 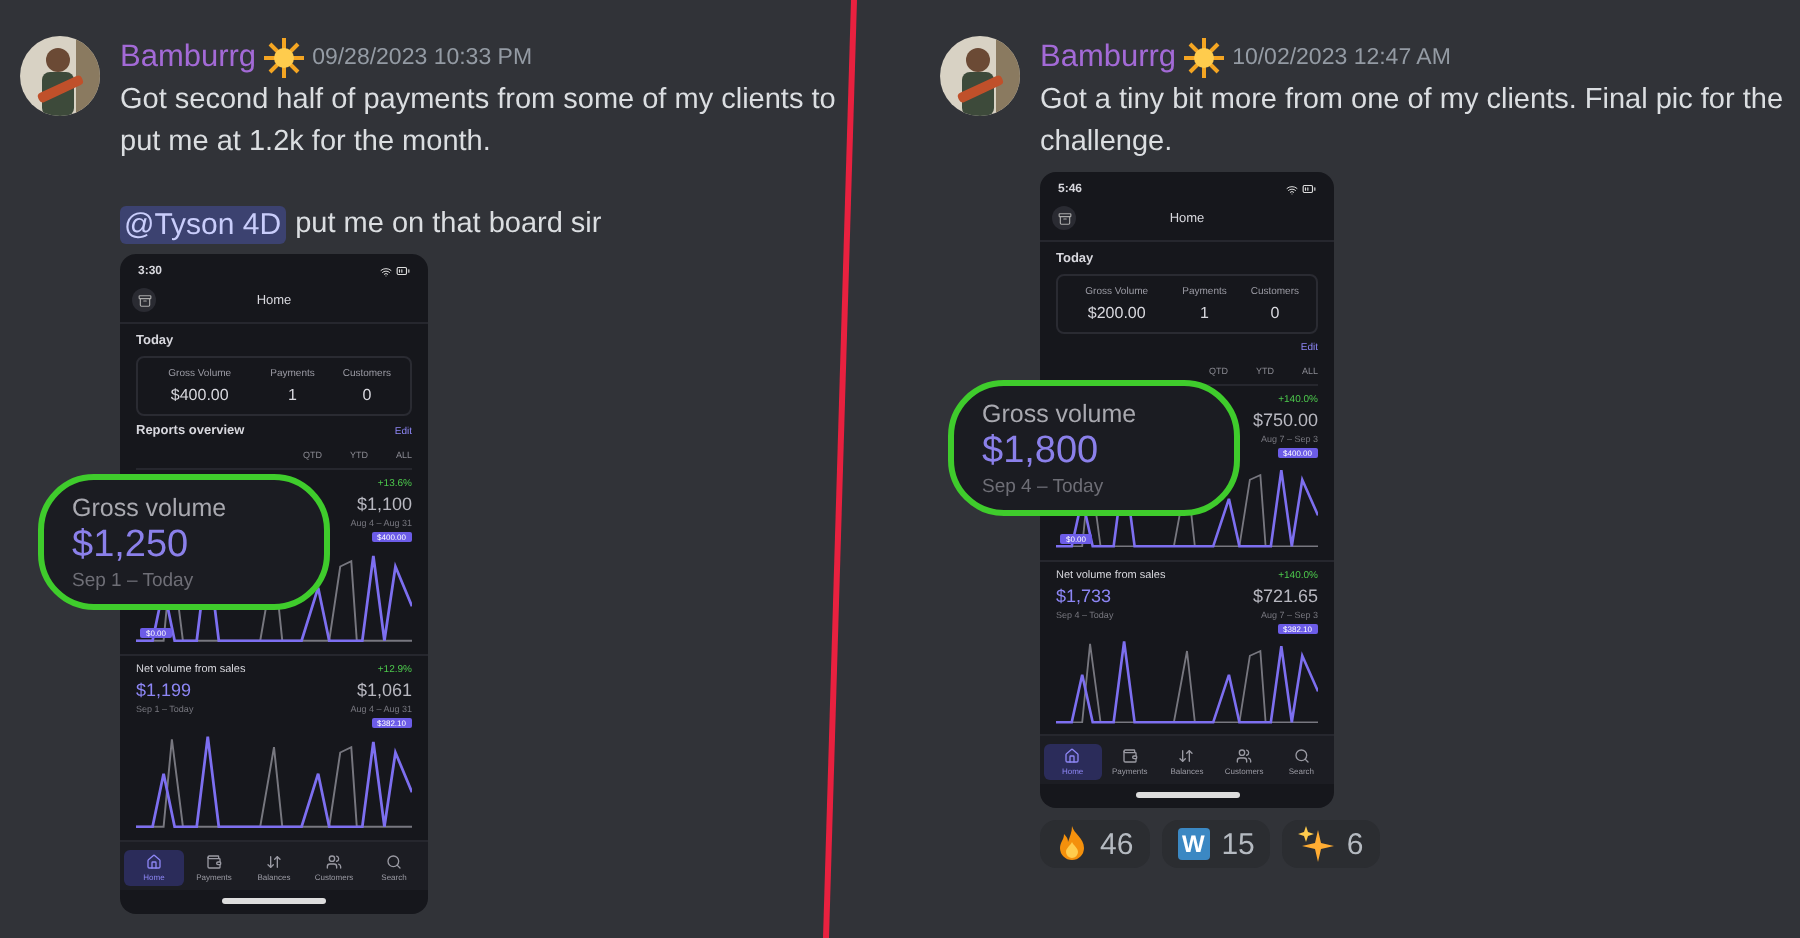 What do you see at coordinates (1341, 58) in the screenshot?
I see `timestamp: 10/02/2023 12:47 AM` at bounding box center [1341, 58].